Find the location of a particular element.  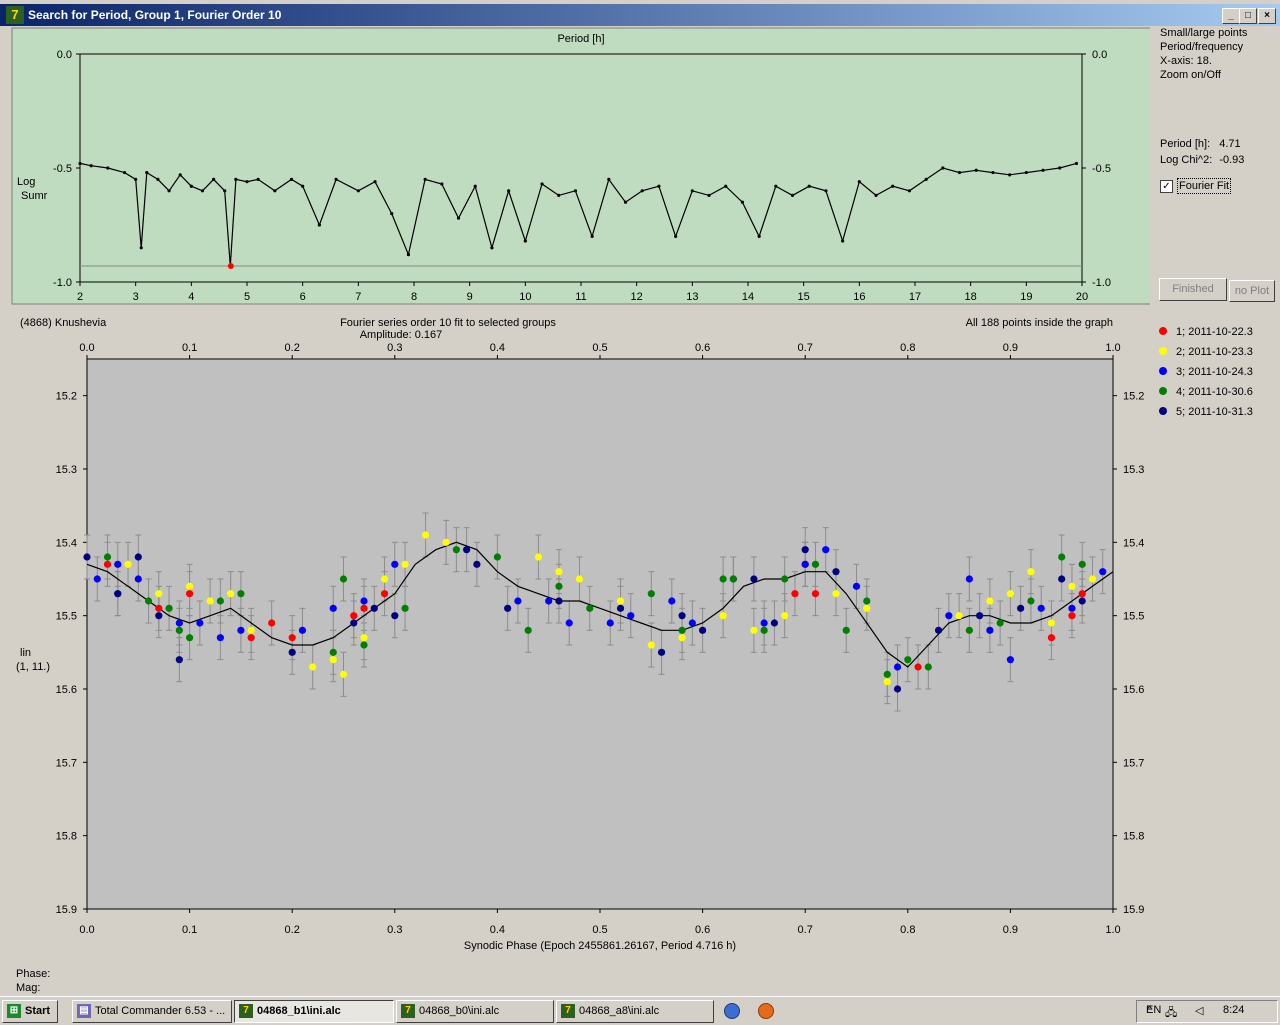

x-axis-setting: X-axis: 18. is located at coordinates (1203, 61).